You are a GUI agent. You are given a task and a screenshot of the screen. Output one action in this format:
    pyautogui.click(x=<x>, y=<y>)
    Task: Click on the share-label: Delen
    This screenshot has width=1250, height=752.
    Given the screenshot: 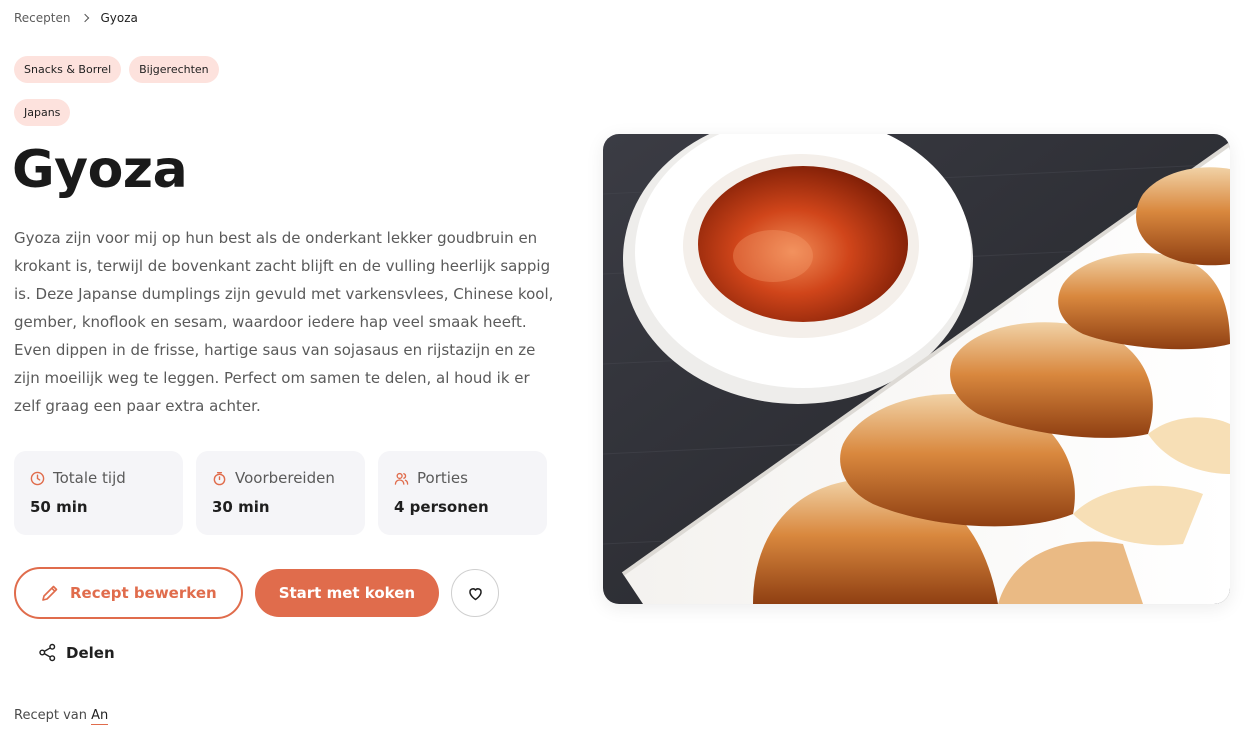 What is the action you would take?
    pyautogui.click(x=90, y=652)
    